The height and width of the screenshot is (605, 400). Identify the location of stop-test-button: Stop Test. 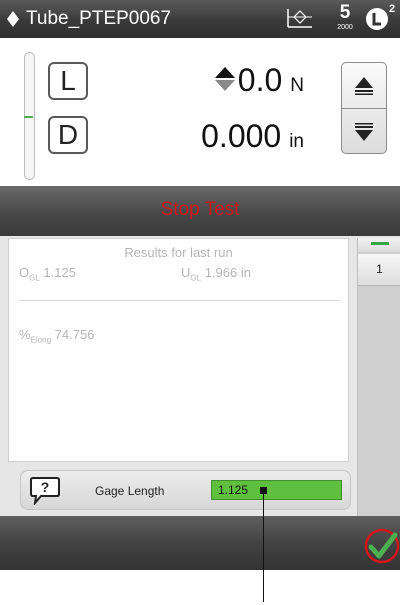
(200, 211).